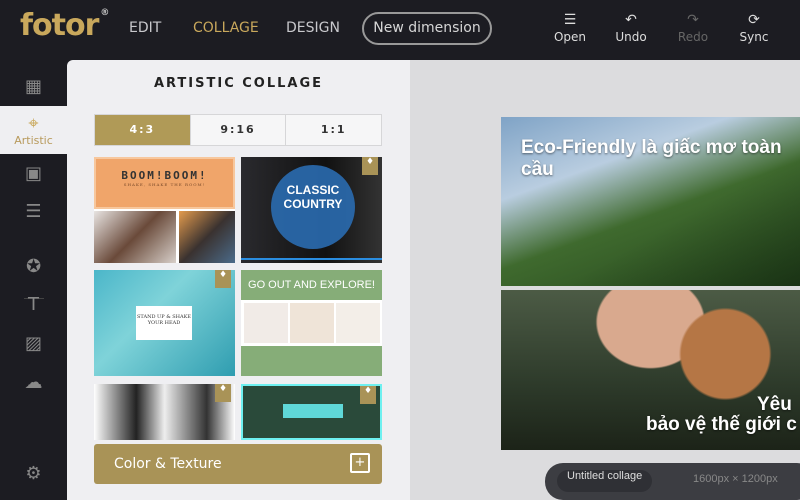 The image size is (800, 500). I want to click on rows-icon: ☰, so click(33, 211).